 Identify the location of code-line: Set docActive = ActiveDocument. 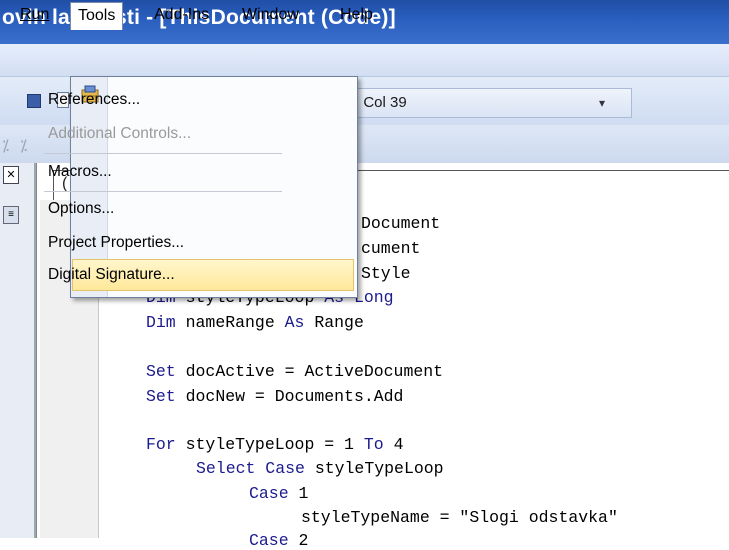
(294, 371).